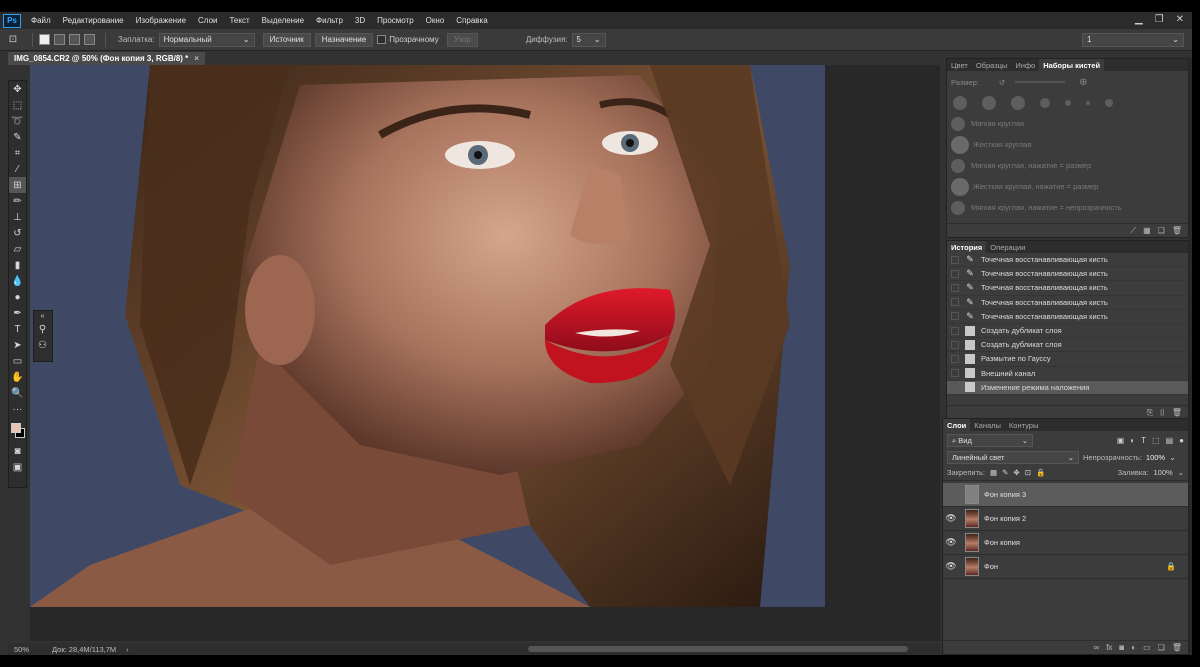  I want to click on new-layer-icon: ❏, so click(1161, 647).